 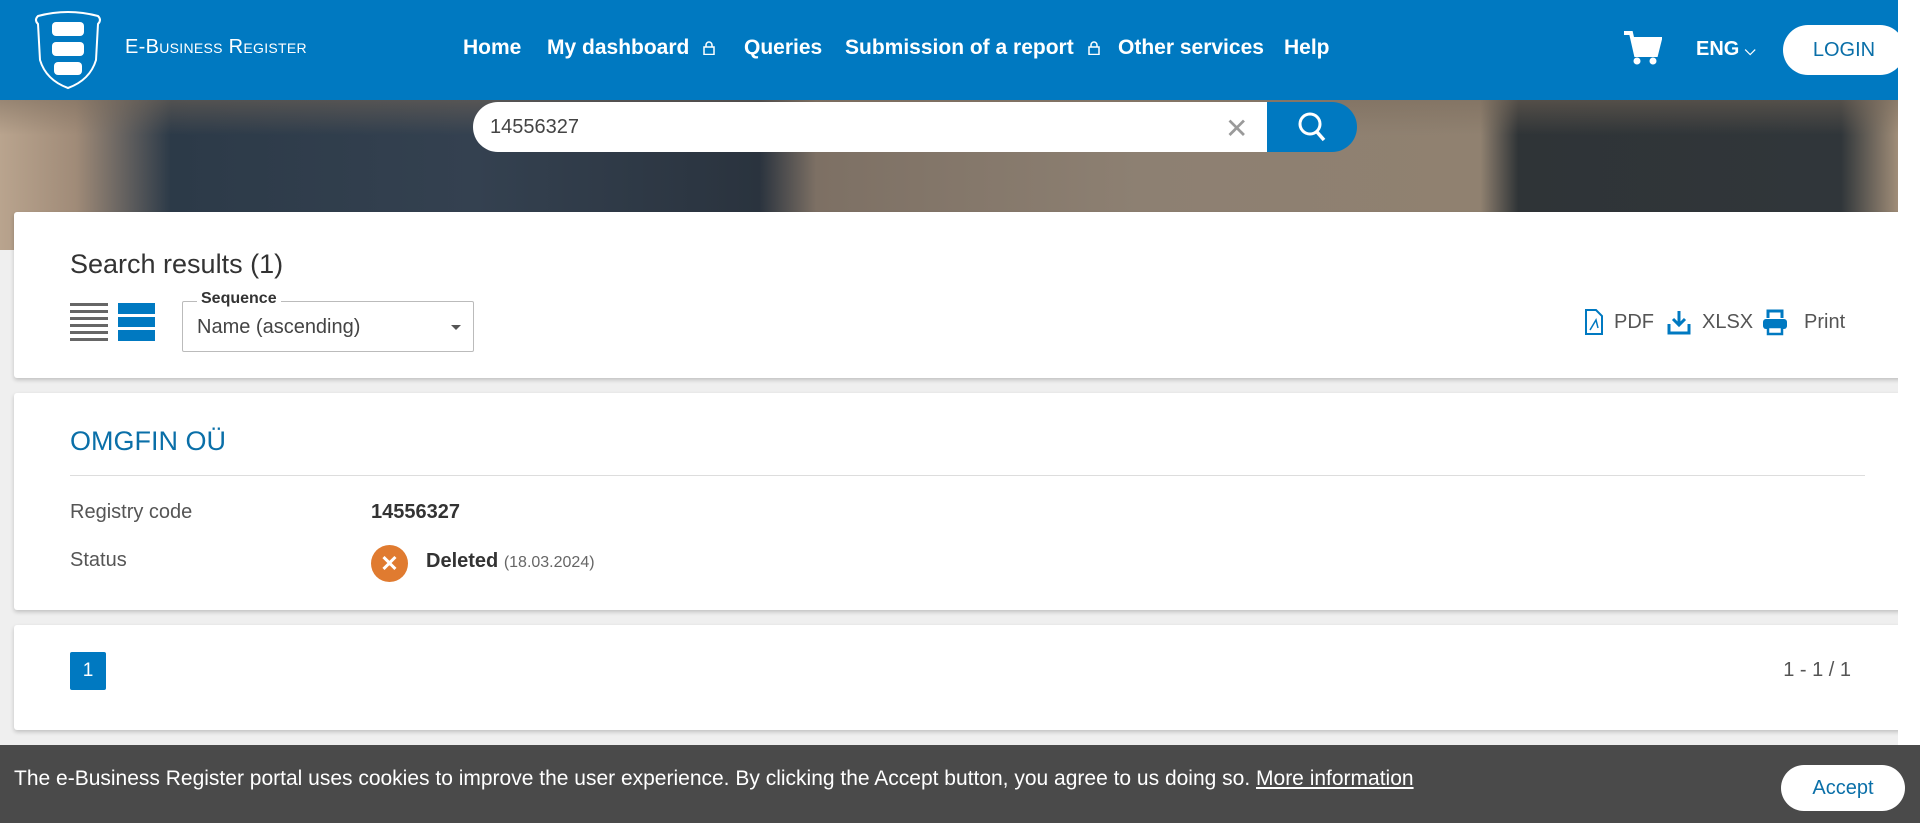 I want to click on pagination-card: 1 1 - 1 / 1, so click(x=956, y=677).